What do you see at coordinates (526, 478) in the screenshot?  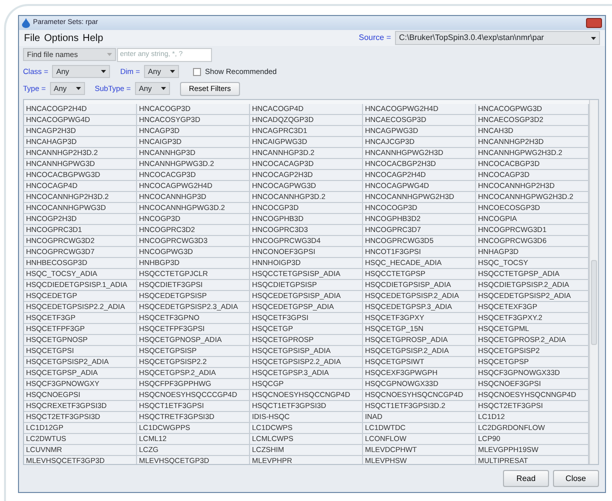 I see `dialog-button: Read` at bounding box center [526, 478].